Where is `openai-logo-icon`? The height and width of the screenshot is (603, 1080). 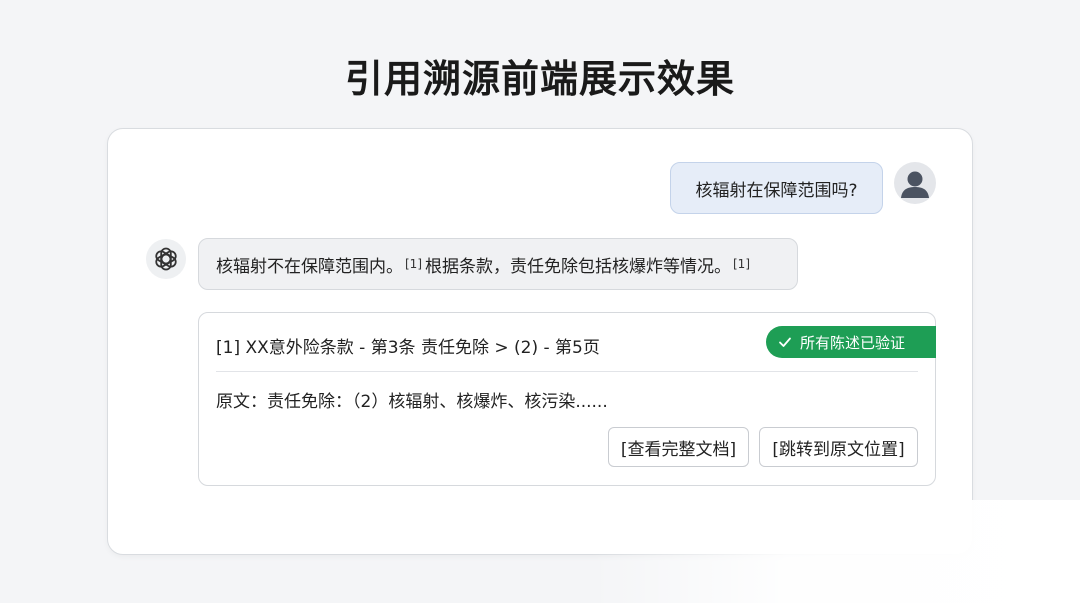
openai-logo-icon is located at coordinates (166, 259).